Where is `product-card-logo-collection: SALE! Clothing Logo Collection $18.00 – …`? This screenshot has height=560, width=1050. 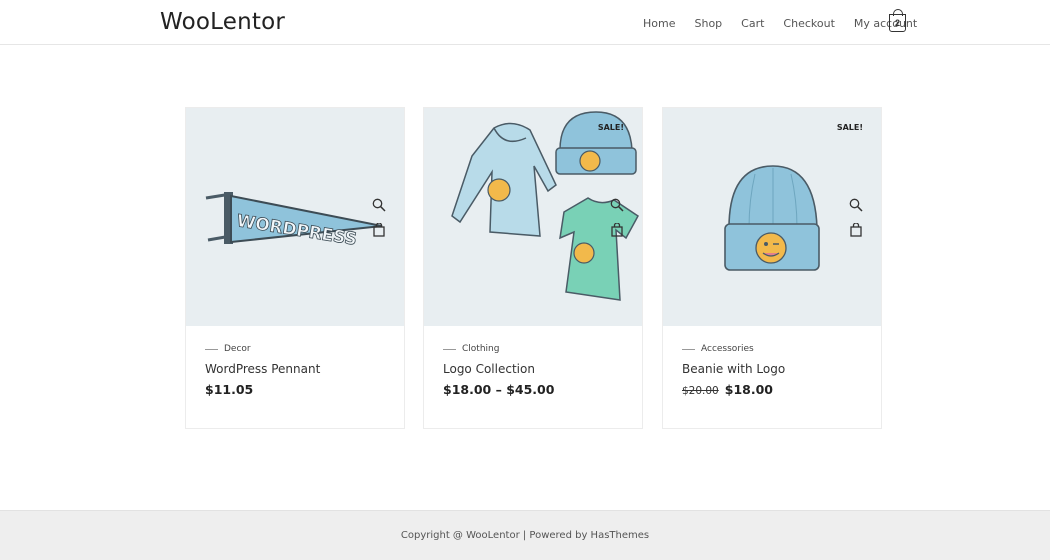
product-card-logo-collection: SALE! Clothing Logo Collection $18.00 – … is located at coordinates (533, 268).